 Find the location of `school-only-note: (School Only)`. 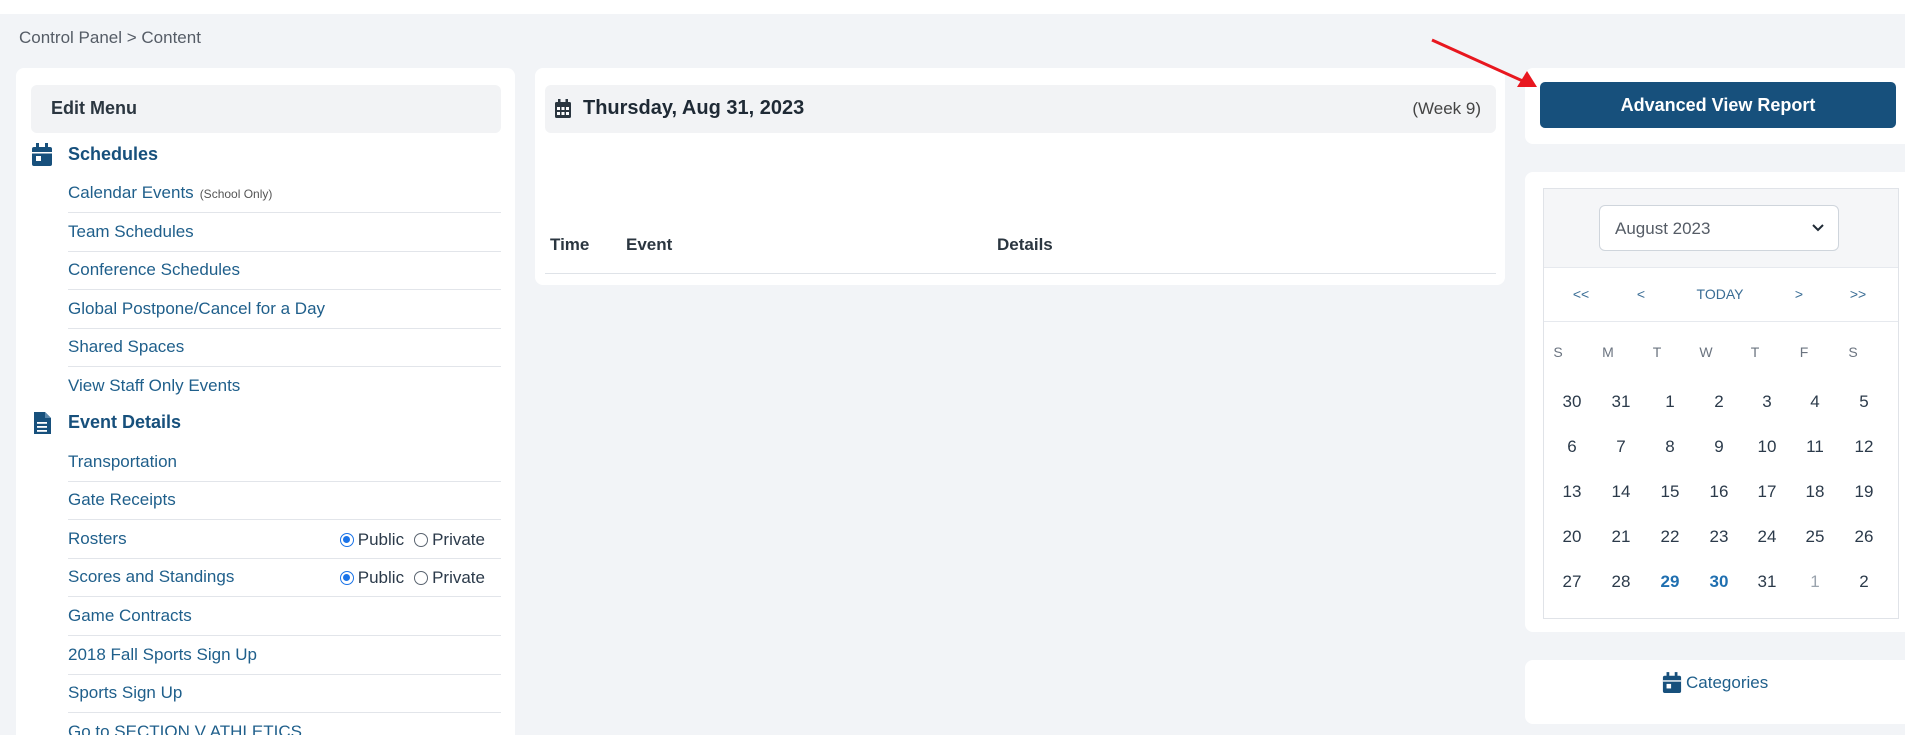

school-only-note: (School Only) is located at coordinates (236, 194).